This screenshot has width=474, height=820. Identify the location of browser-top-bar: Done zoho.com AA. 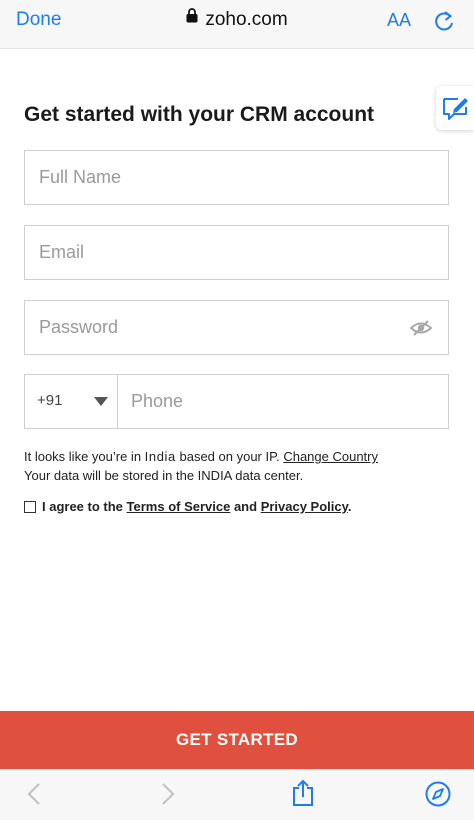
(237, 24).